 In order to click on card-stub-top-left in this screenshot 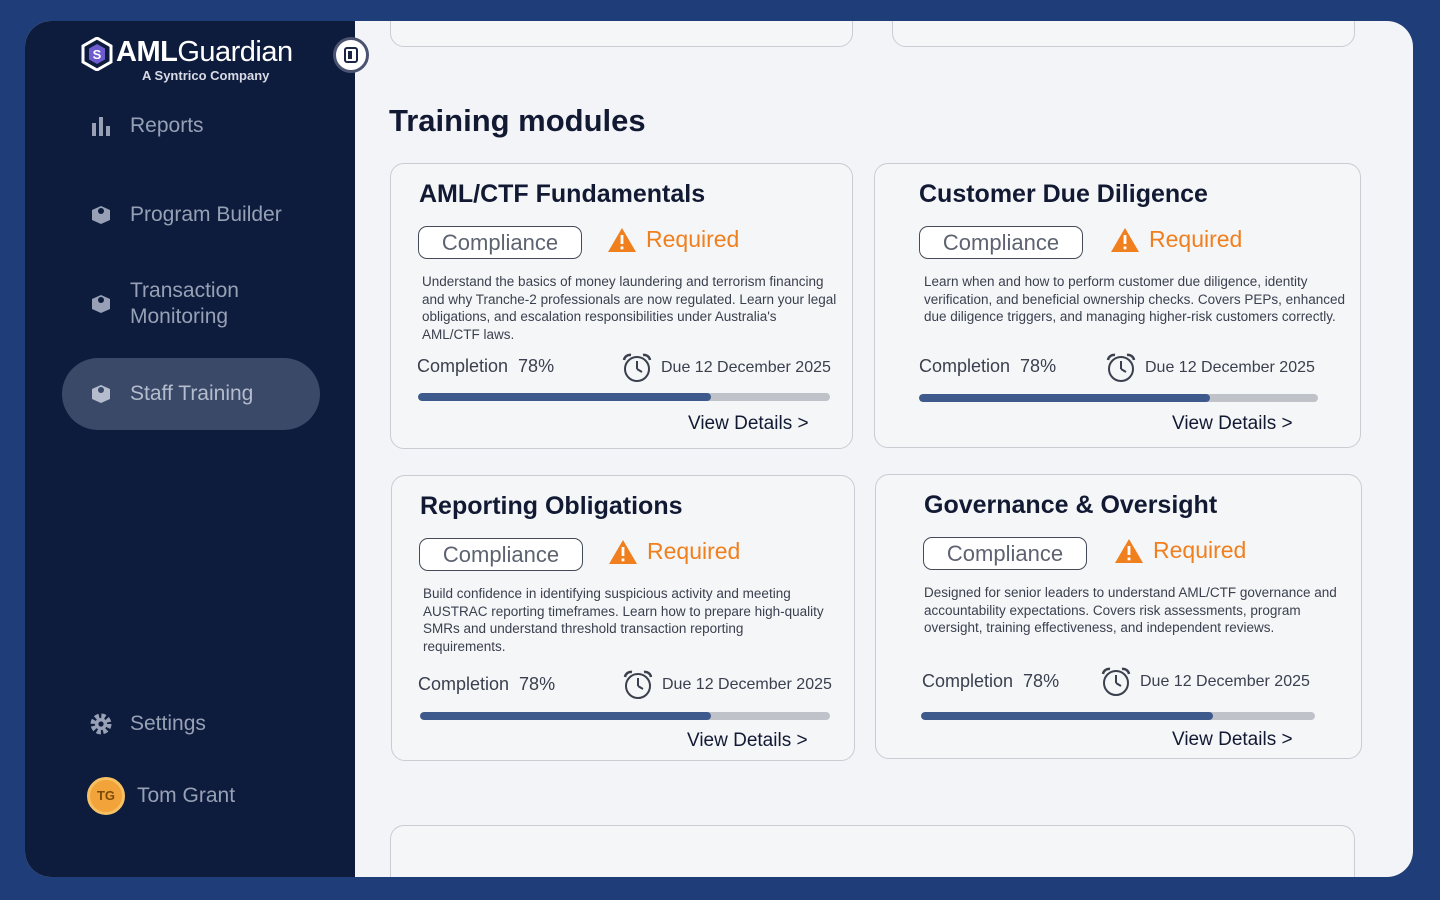, I will do `click(621, 34)`.